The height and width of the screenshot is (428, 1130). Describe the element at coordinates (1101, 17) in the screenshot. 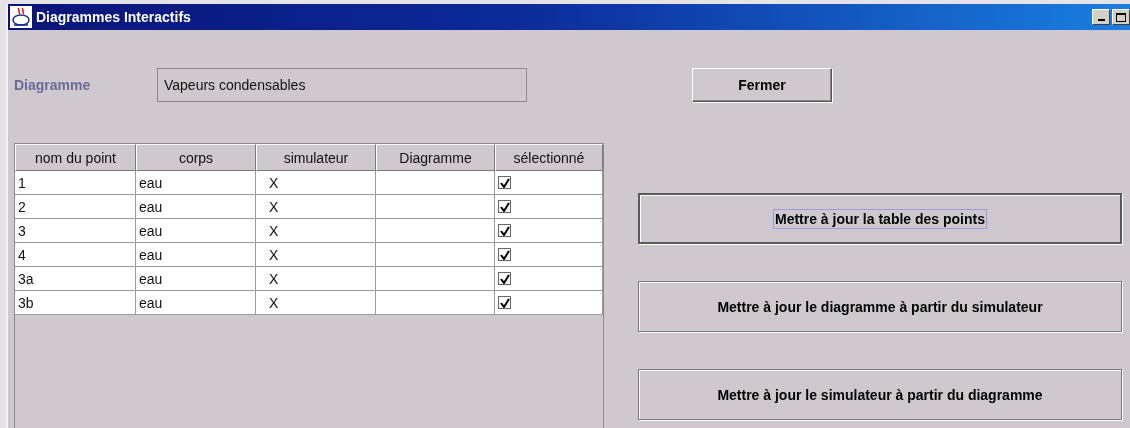

I see `minimize-button` at that location.